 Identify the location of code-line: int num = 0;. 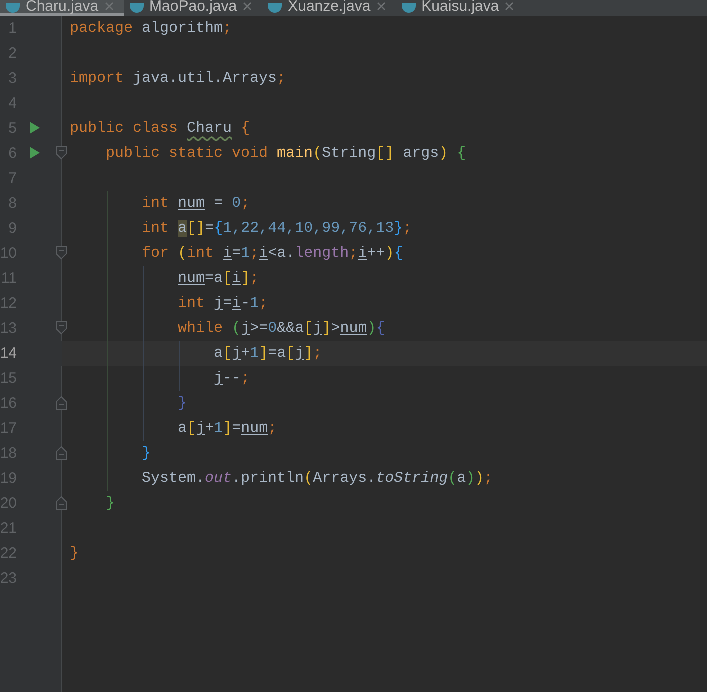
(195, 204).